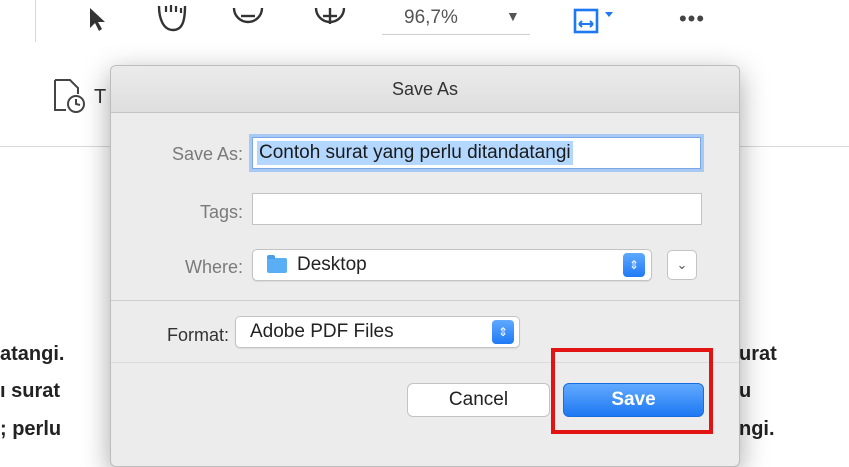  I want to click on zoom-out-icon, so click(248, 19).